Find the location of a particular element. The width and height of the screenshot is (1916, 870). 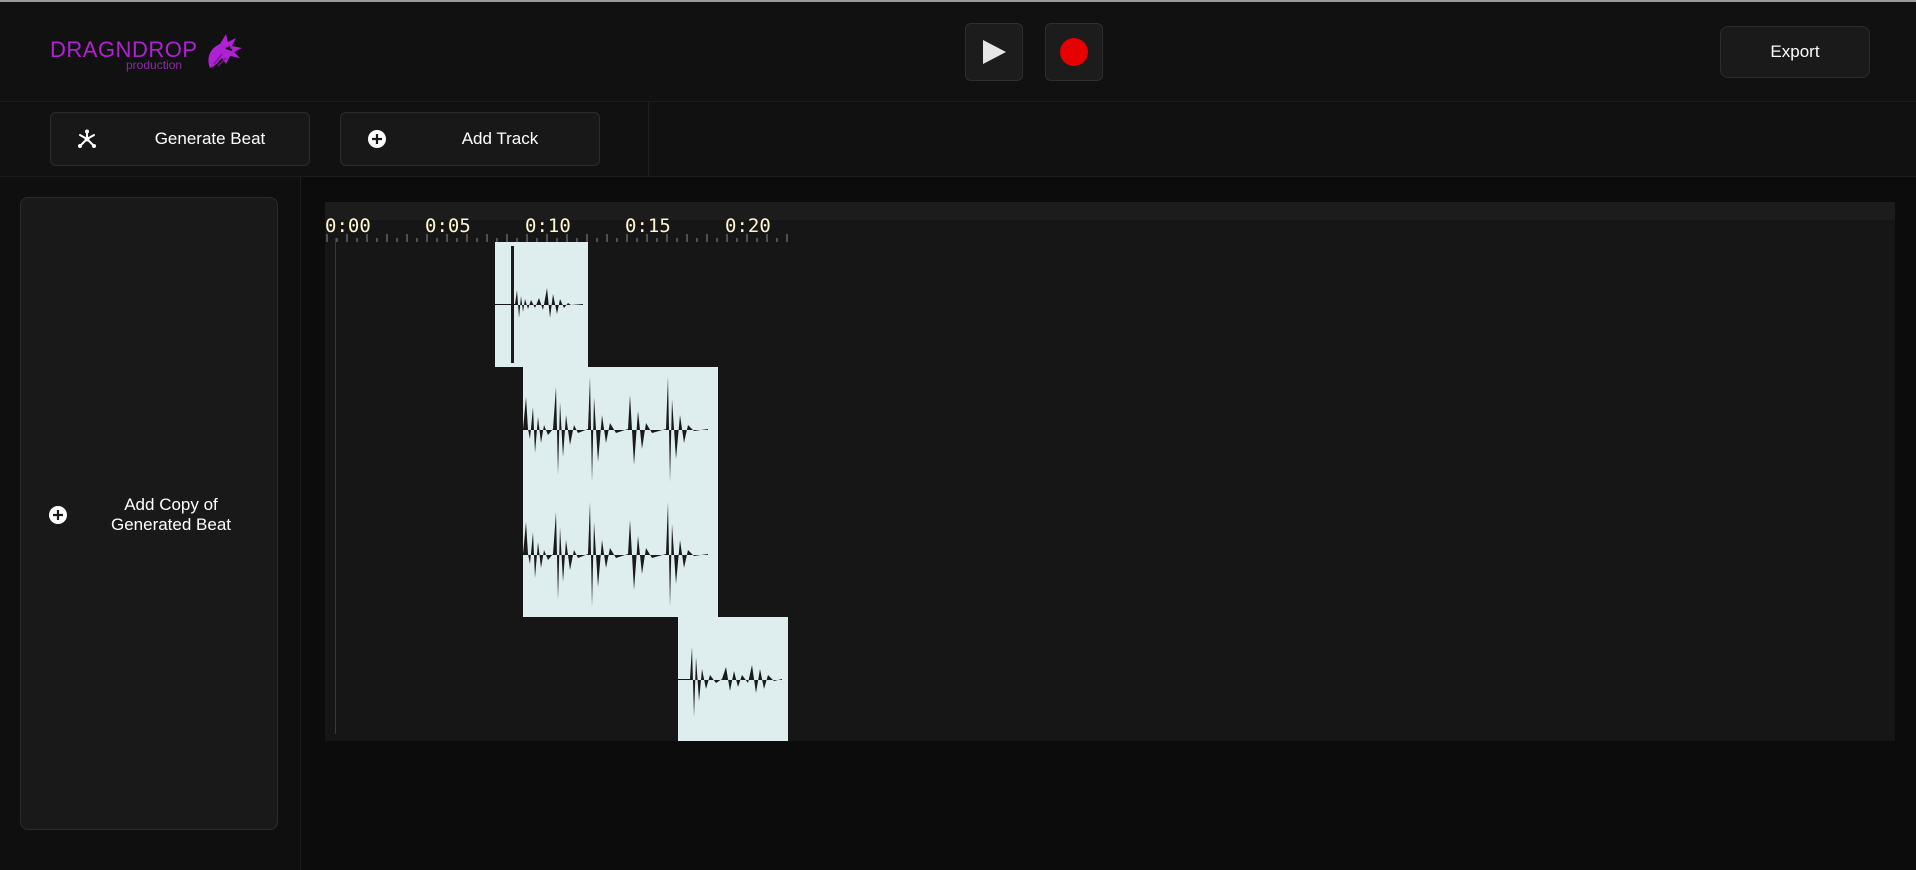

toolbar-divider is located at coordinates (648, 139).